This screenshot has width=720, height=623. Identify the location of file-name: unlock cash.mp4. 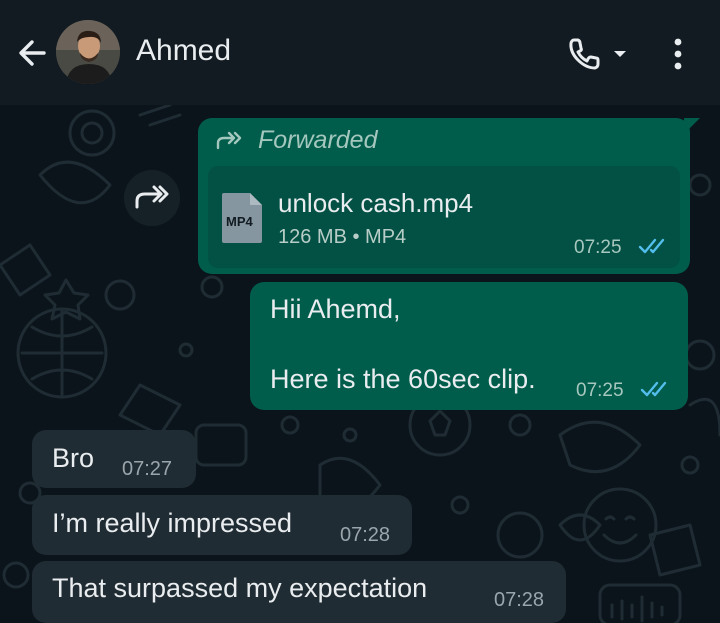
(376, 203).